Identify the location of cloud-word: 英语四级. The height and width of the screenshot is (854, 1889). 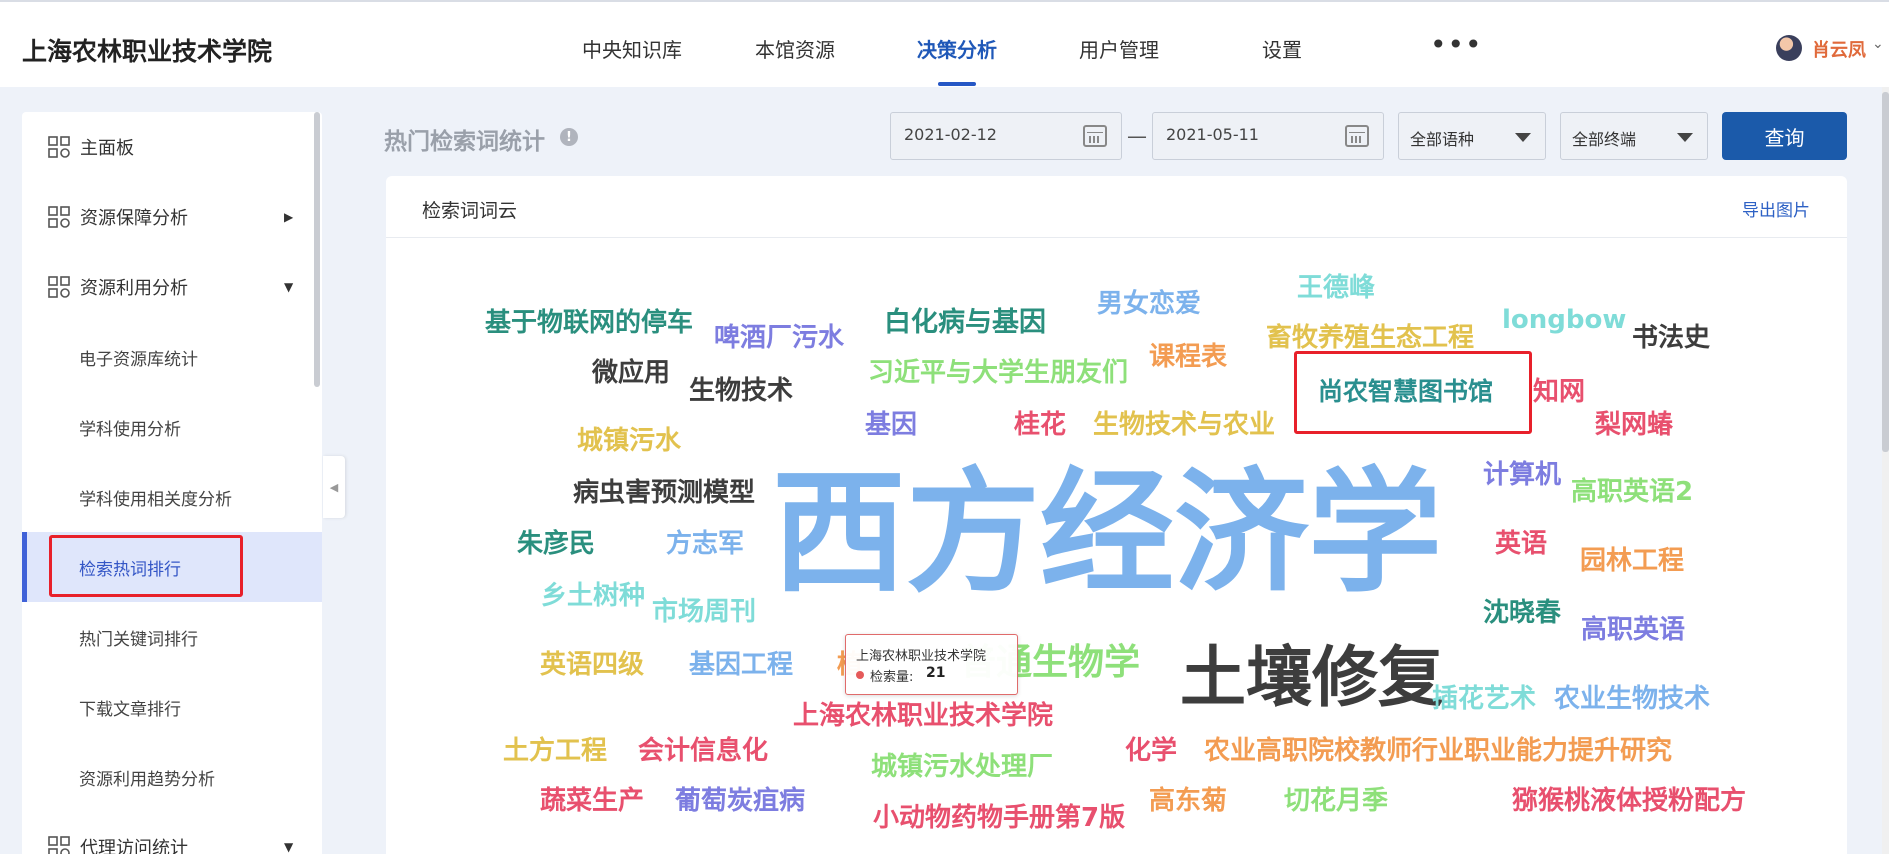
(592, 665).